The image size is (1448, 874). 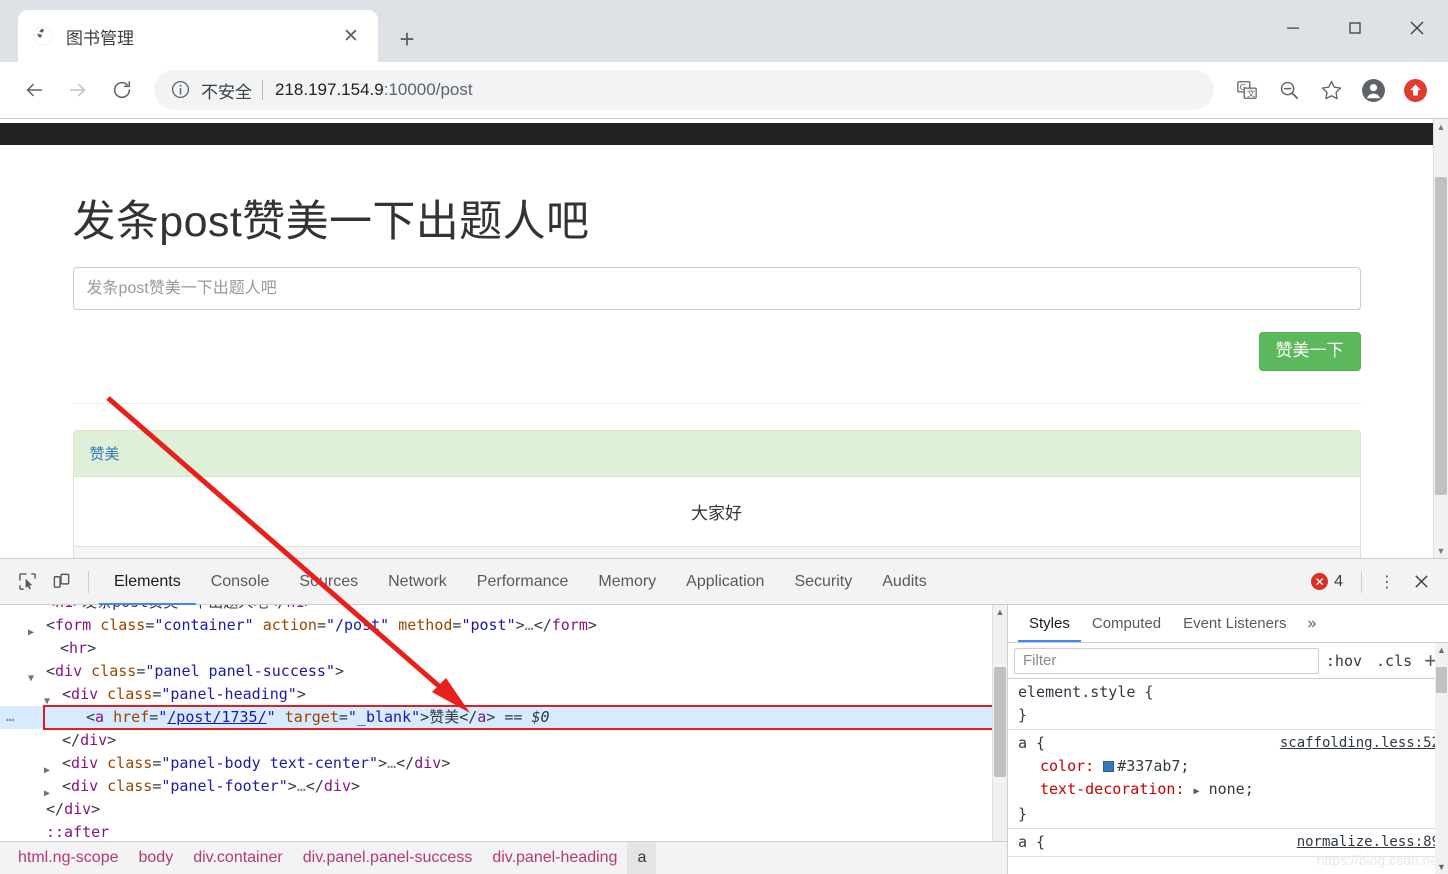 I want to click on dom-tree-scrollbar: ▲ ▼, so click(x=999, y=739).